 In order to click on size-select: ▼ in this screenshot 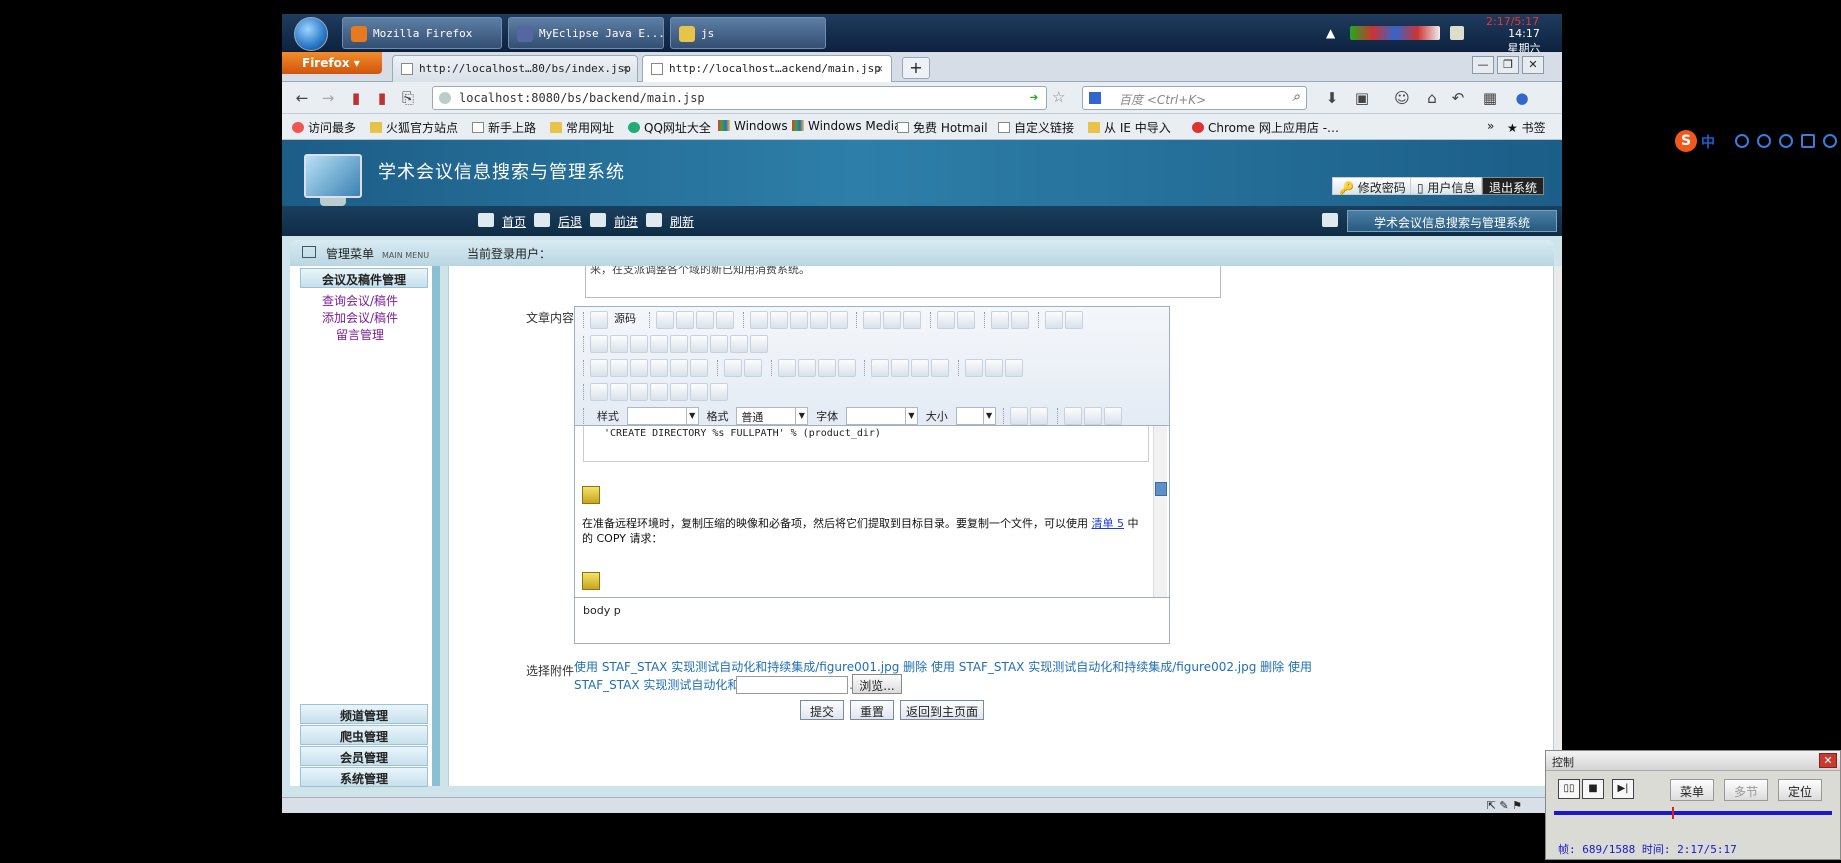, I will do `click(975, 416)`.